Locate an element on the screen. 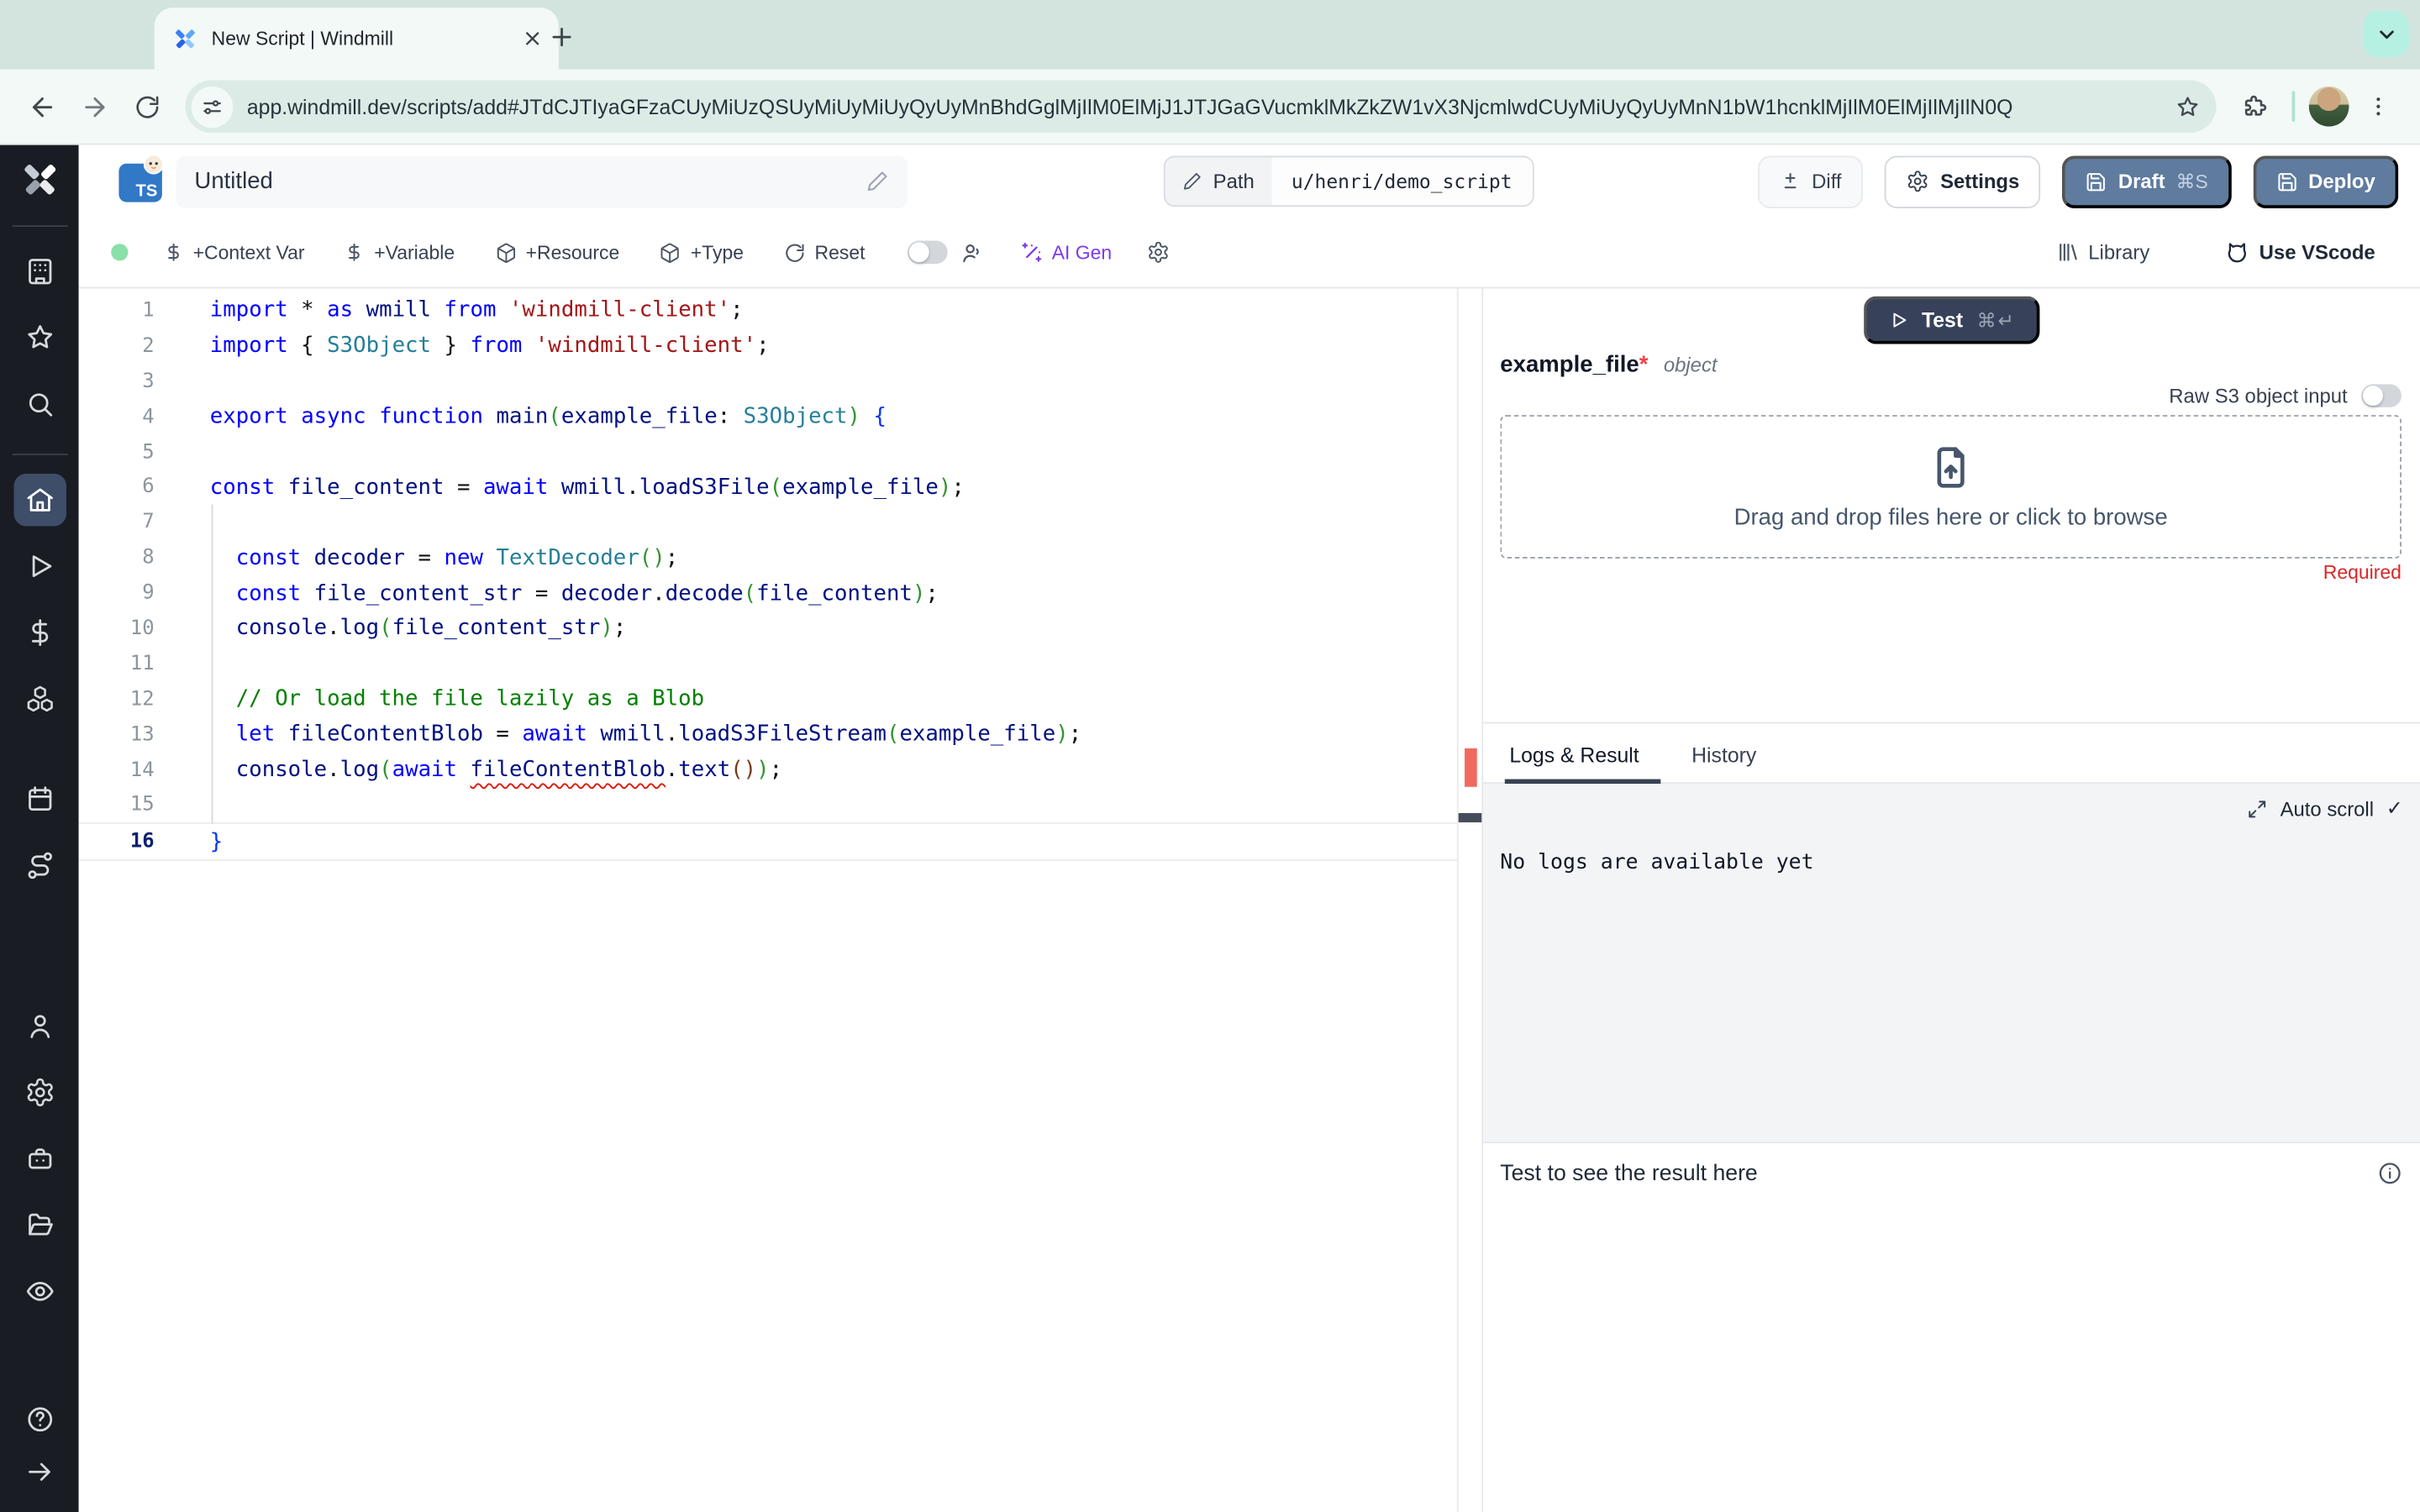 Image resolution: width=2420 pixels, height=1512 pixels. extensions-button is located at coordinates (2255, 106).